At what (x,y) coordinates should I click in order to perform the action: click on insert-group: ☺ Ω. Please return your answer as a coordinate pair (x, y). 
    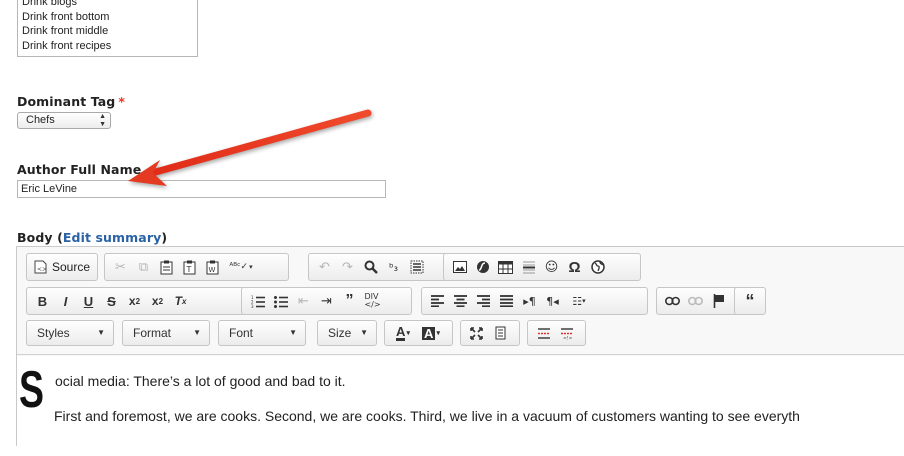
    Looking at the image, I should click on (542, 267).